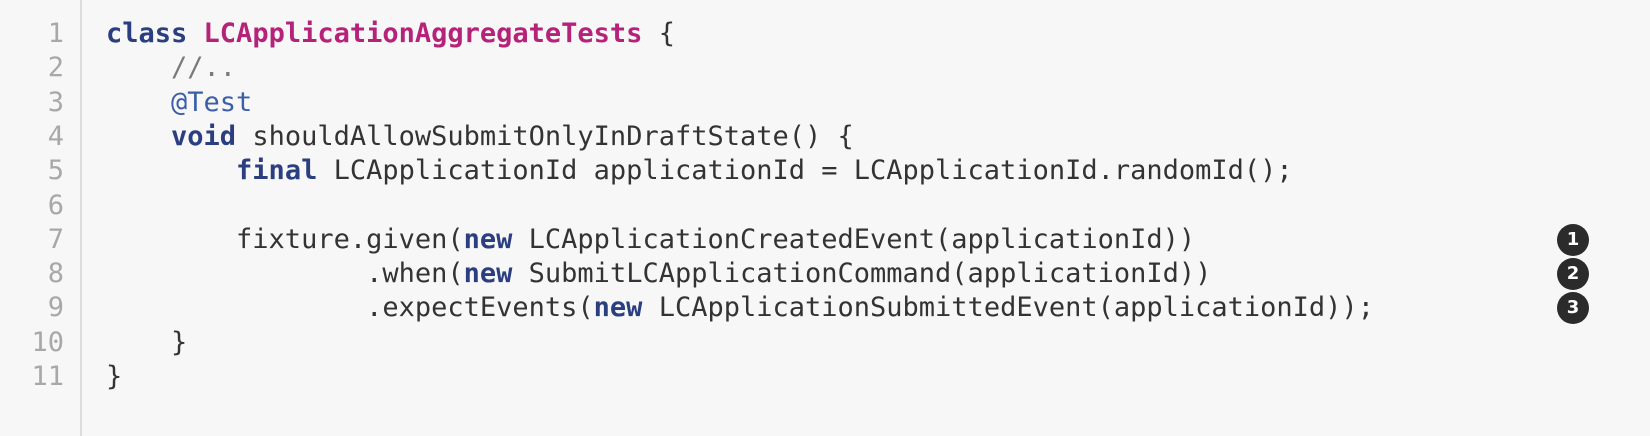 The height and width of the screenshot is (436, 1650). I want to click on code-text: class LCApplicationAggregateTests {, so click(390, 34).